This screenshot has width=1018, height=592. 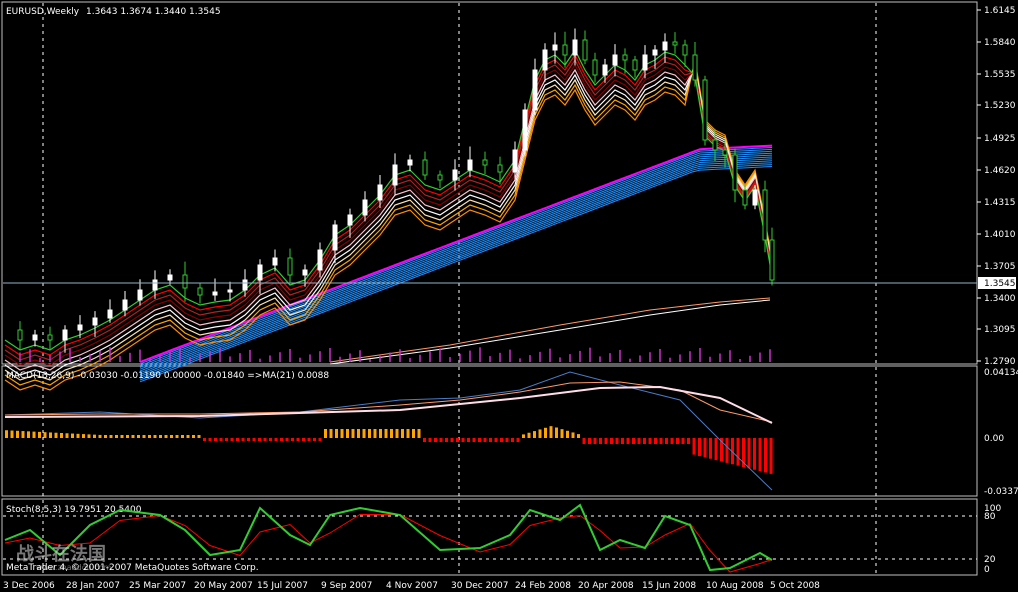 I want to click on stoch-axis-80: 80, so click(x=990, y=517).